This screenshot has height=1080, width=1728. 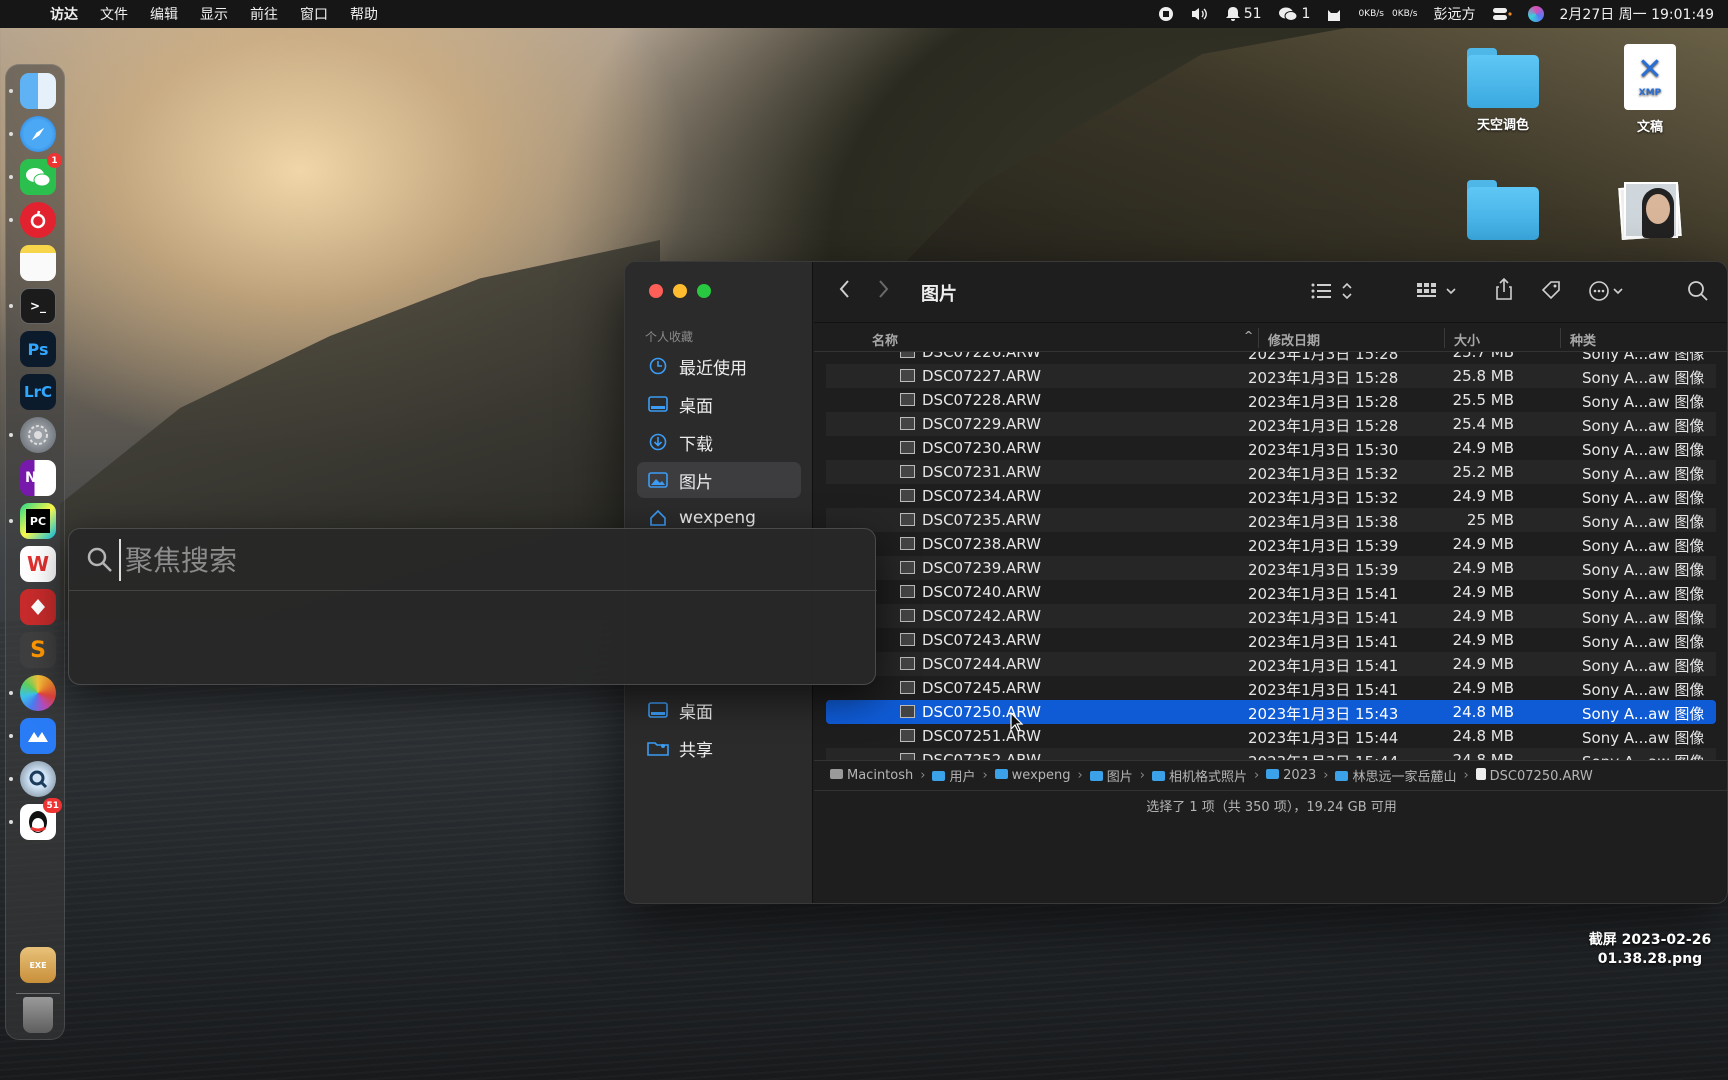 I want to click on system-preferences-icon, so click(x=38, y=435).